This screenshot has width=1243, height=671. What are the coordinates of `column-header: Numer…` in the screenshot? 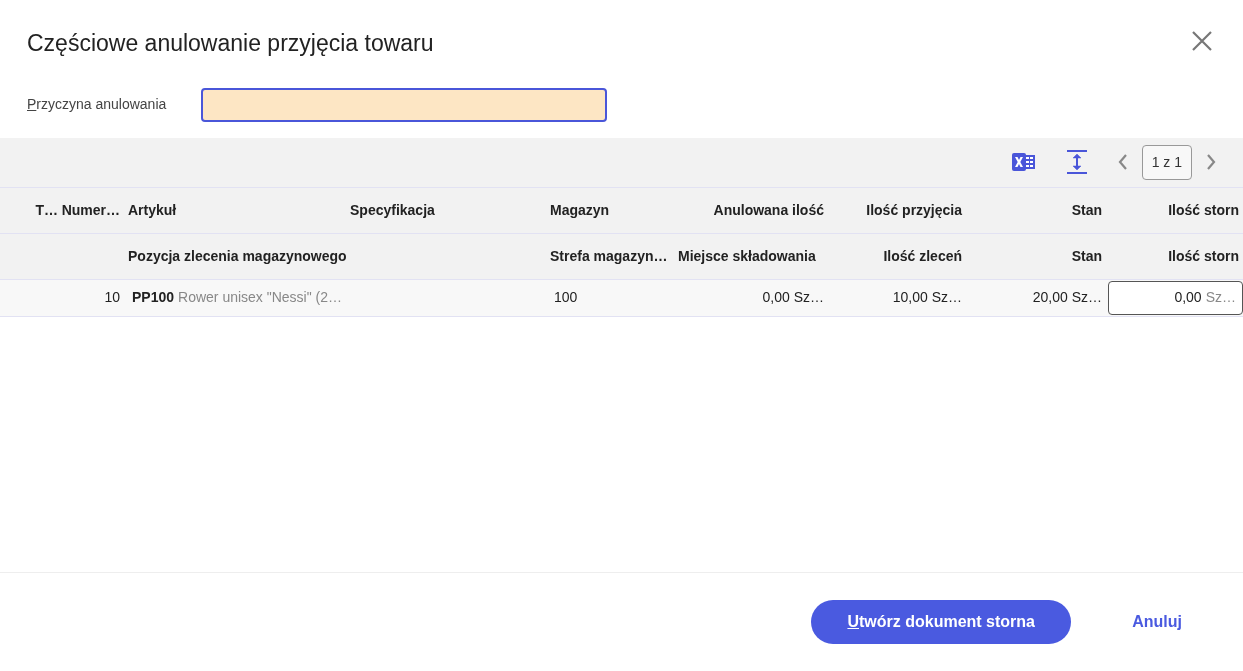 It's located at (93, 210).